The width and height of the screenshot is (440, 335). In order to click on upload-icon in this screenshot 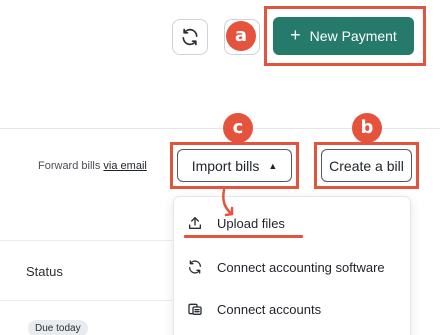, I will do `click(195, 223)`.